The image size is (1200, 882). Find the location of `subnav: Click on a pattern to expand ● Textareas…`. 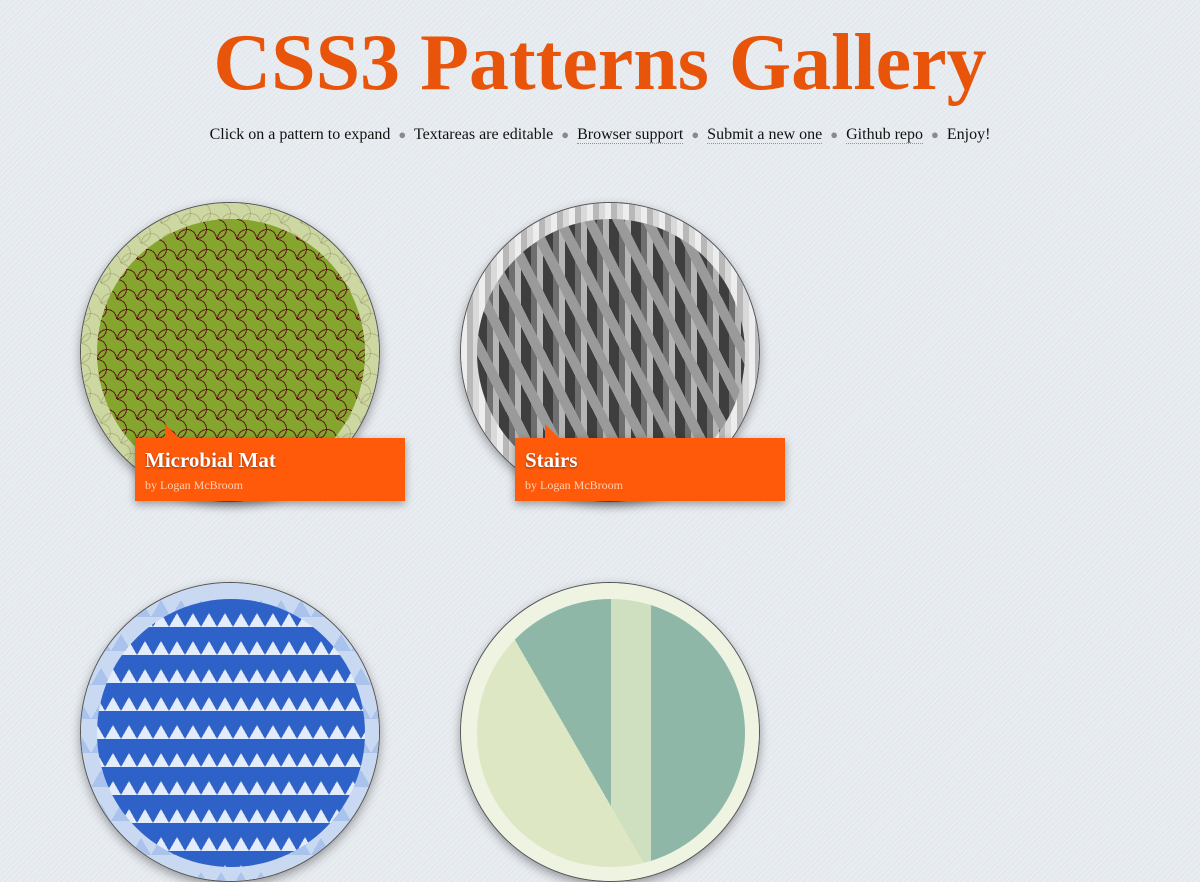

subnav: Click on a pattern to expand ● Textareas… is located at coordinates (600, 135).